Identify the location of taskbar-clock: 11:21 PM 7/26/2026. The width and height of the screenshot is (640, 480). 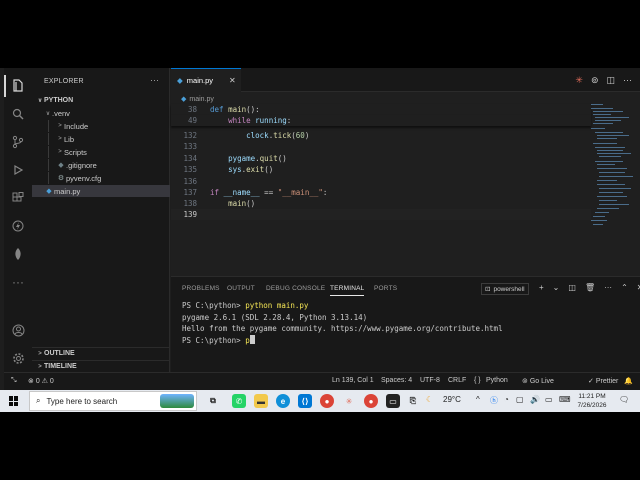
(592, 401).